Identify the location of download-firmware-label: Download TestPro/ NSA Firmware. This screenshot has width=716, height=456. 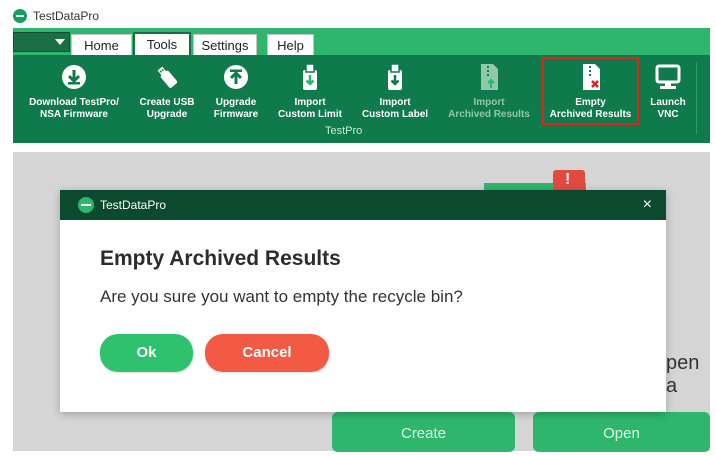
(74, 108).